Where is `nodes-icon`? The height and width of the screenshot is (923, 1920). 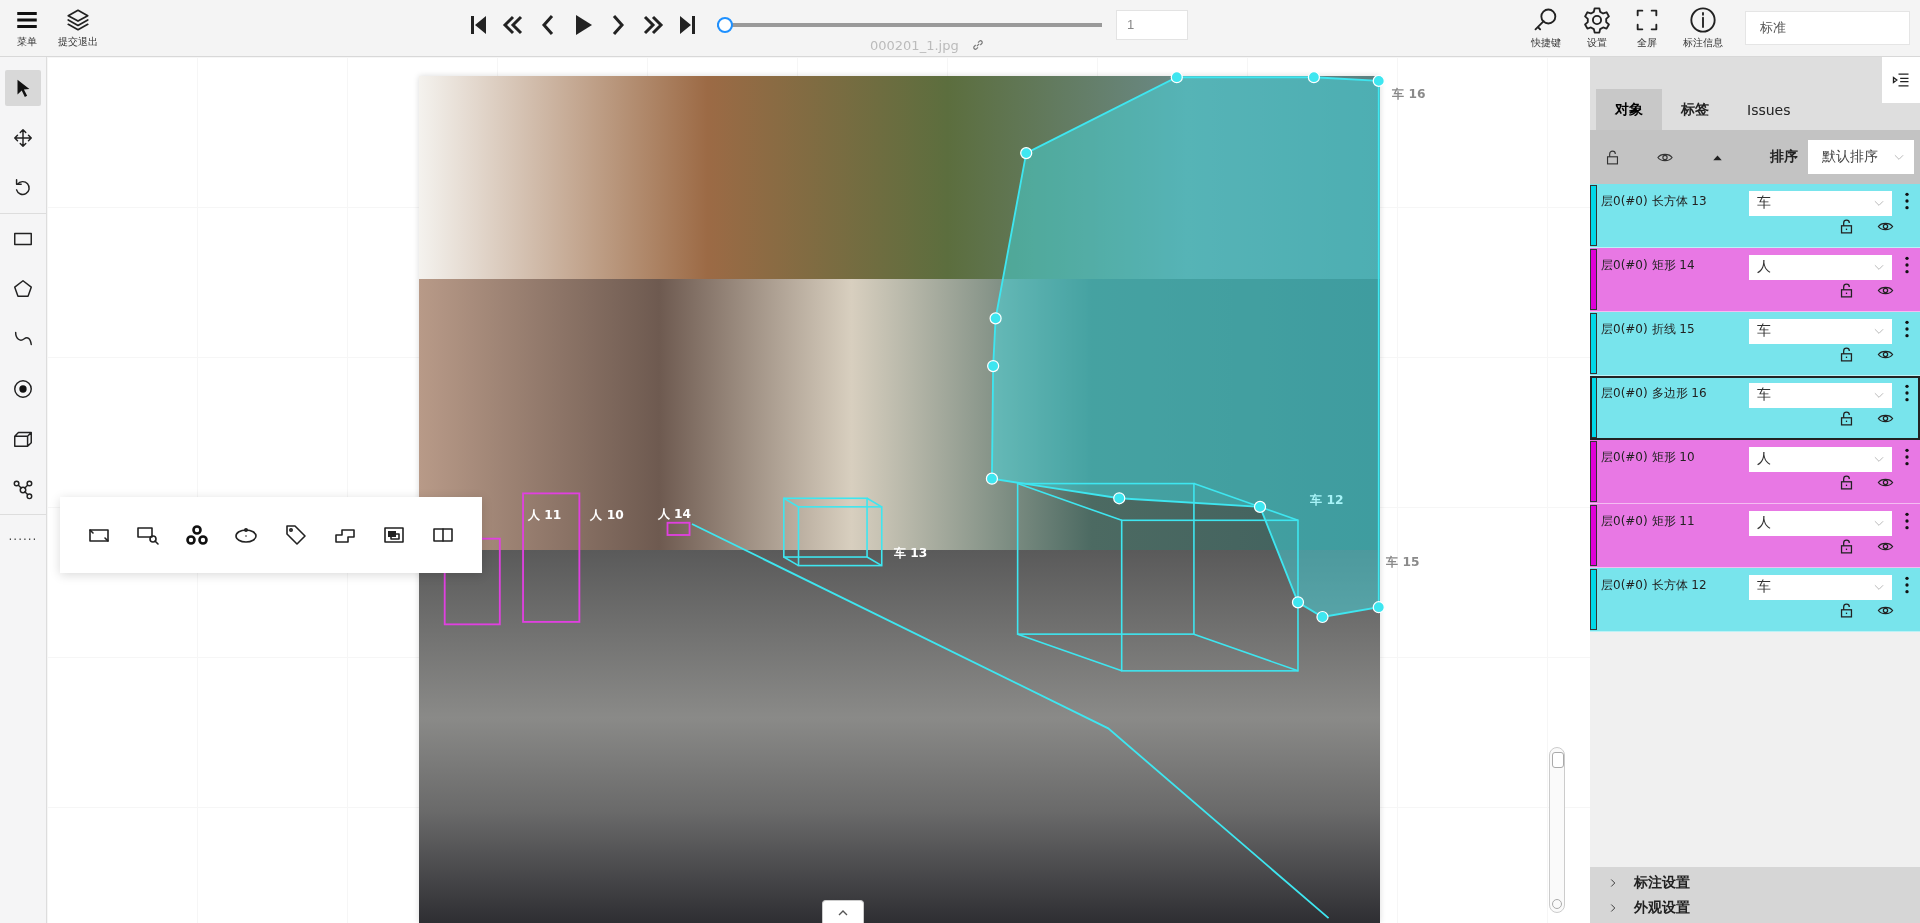
nodes-icon is located at coordinates (23, 489).